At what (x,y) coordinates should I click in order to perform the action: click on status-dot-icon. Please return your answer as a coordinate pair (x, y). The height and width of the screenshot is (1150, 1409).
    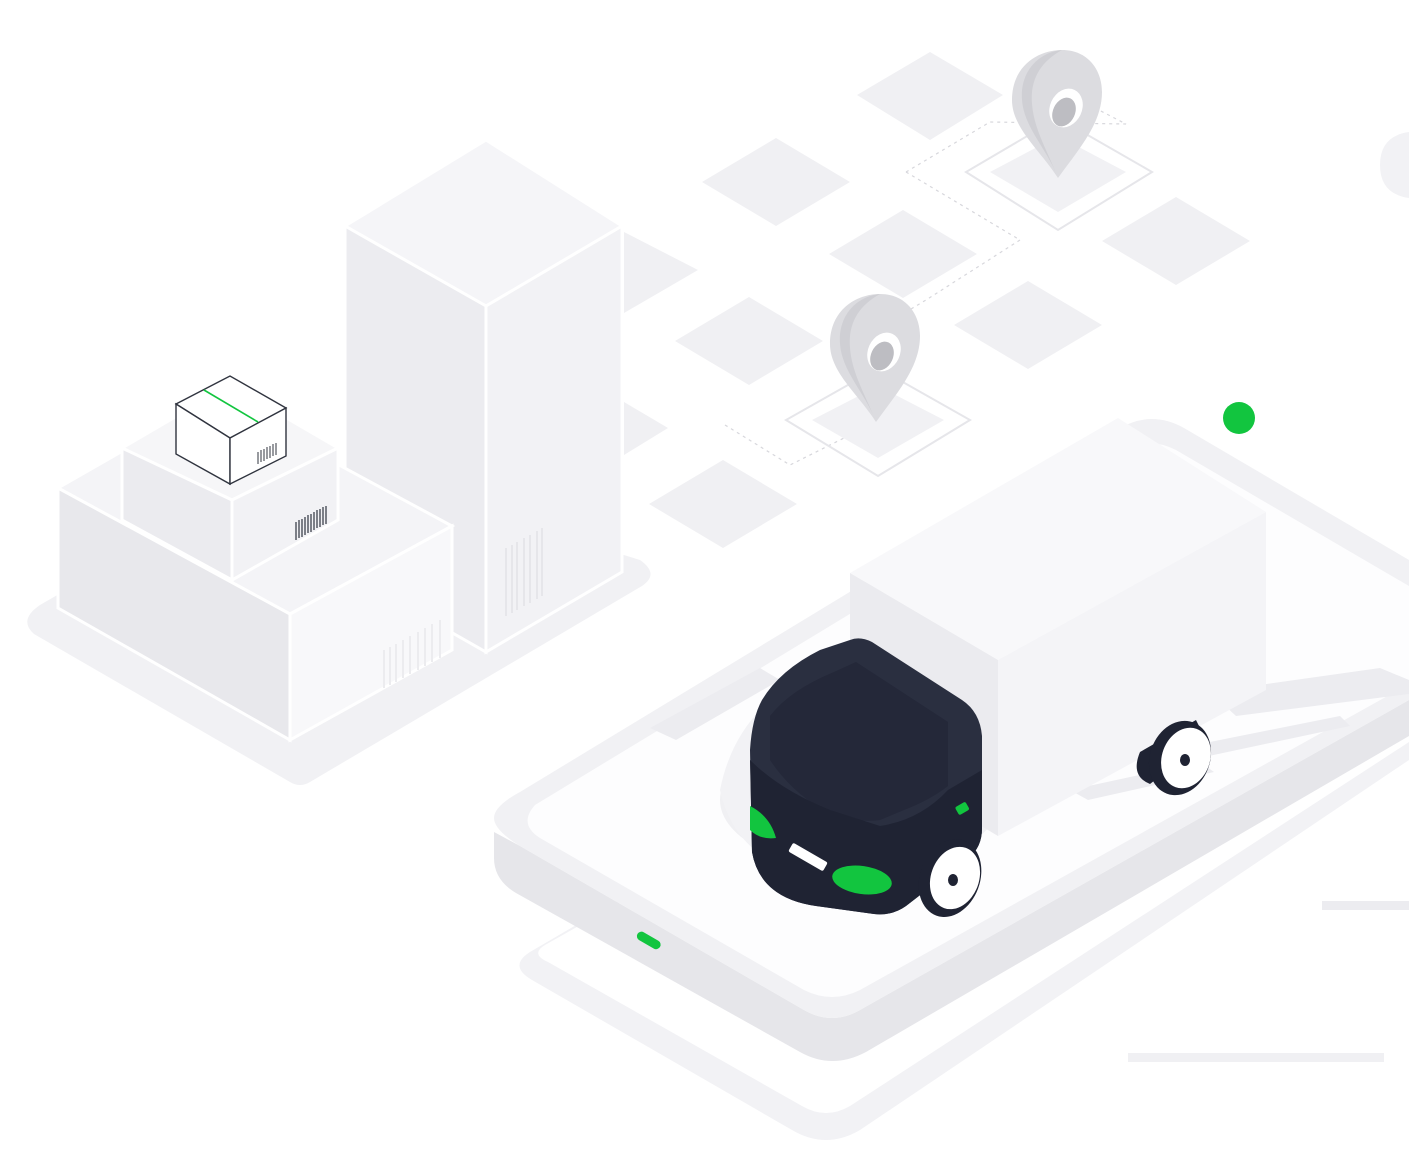
    Looking at the image, I should click on (1239, 418).